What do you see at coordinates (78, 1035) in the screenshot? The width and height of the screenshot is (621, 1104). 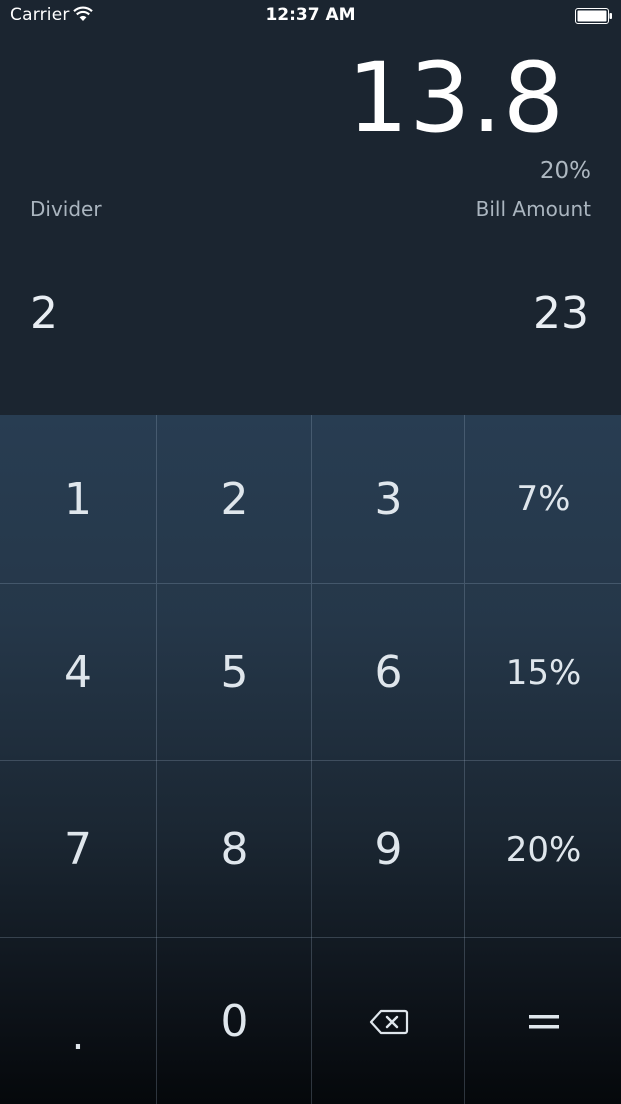 I see `decimal-point-label: .` at bounding box center [78, 1035].